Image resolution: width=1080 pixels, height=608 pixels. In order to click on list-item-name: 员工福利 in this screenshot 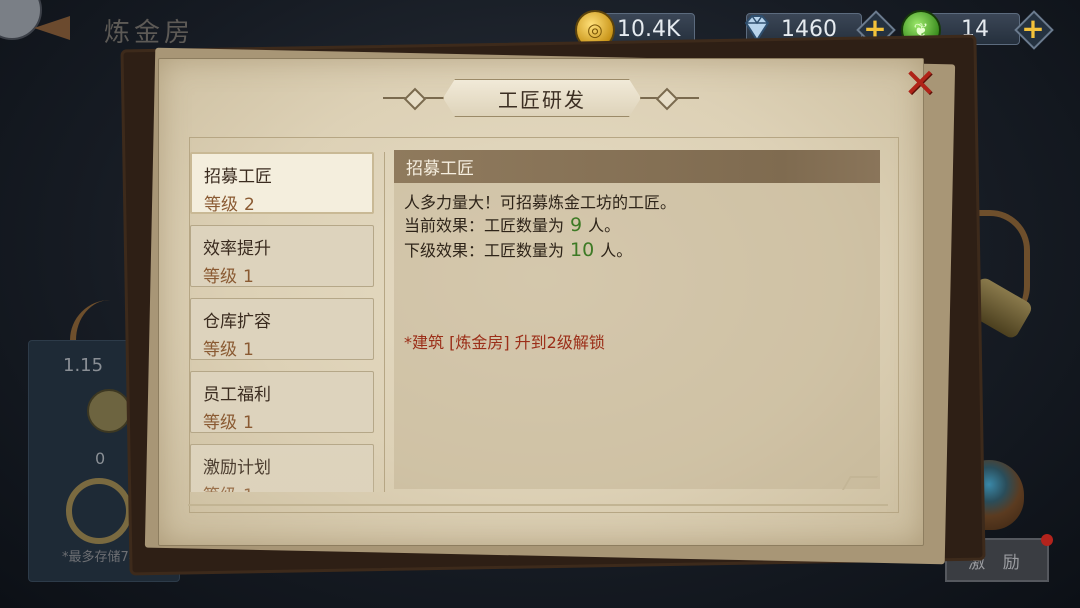, I will do `click(237, 395)`.